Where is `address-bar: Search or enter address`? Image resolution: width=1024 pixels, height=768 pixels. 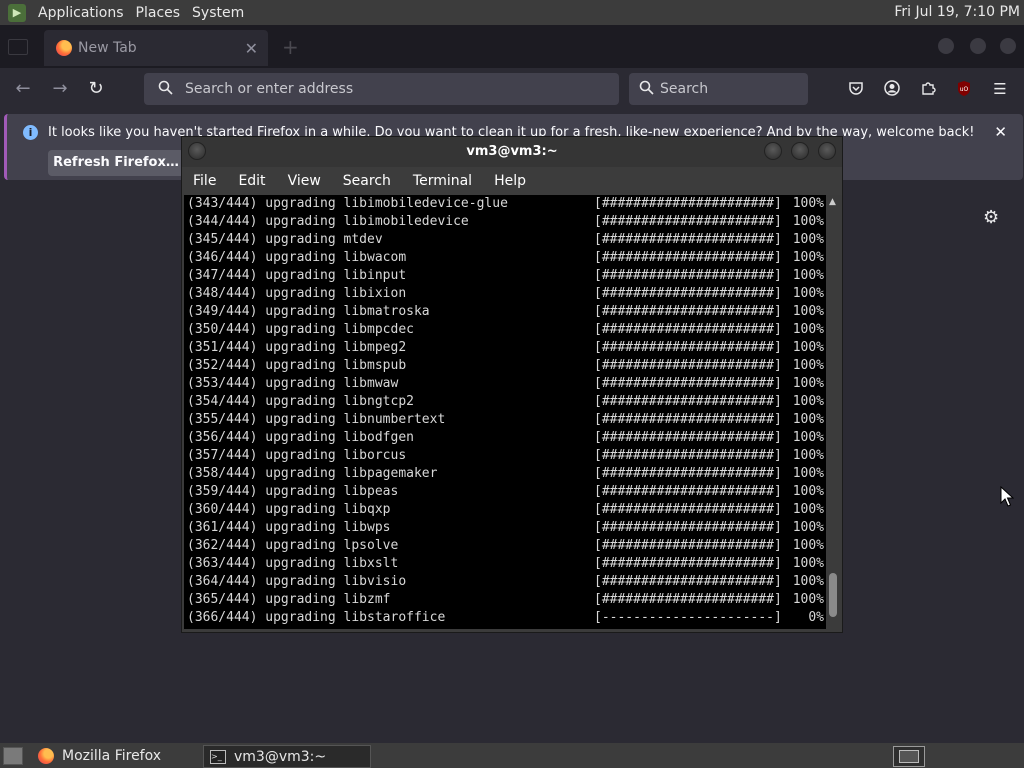 address-bar: Search or enter address is located at coordinates (381, 89).